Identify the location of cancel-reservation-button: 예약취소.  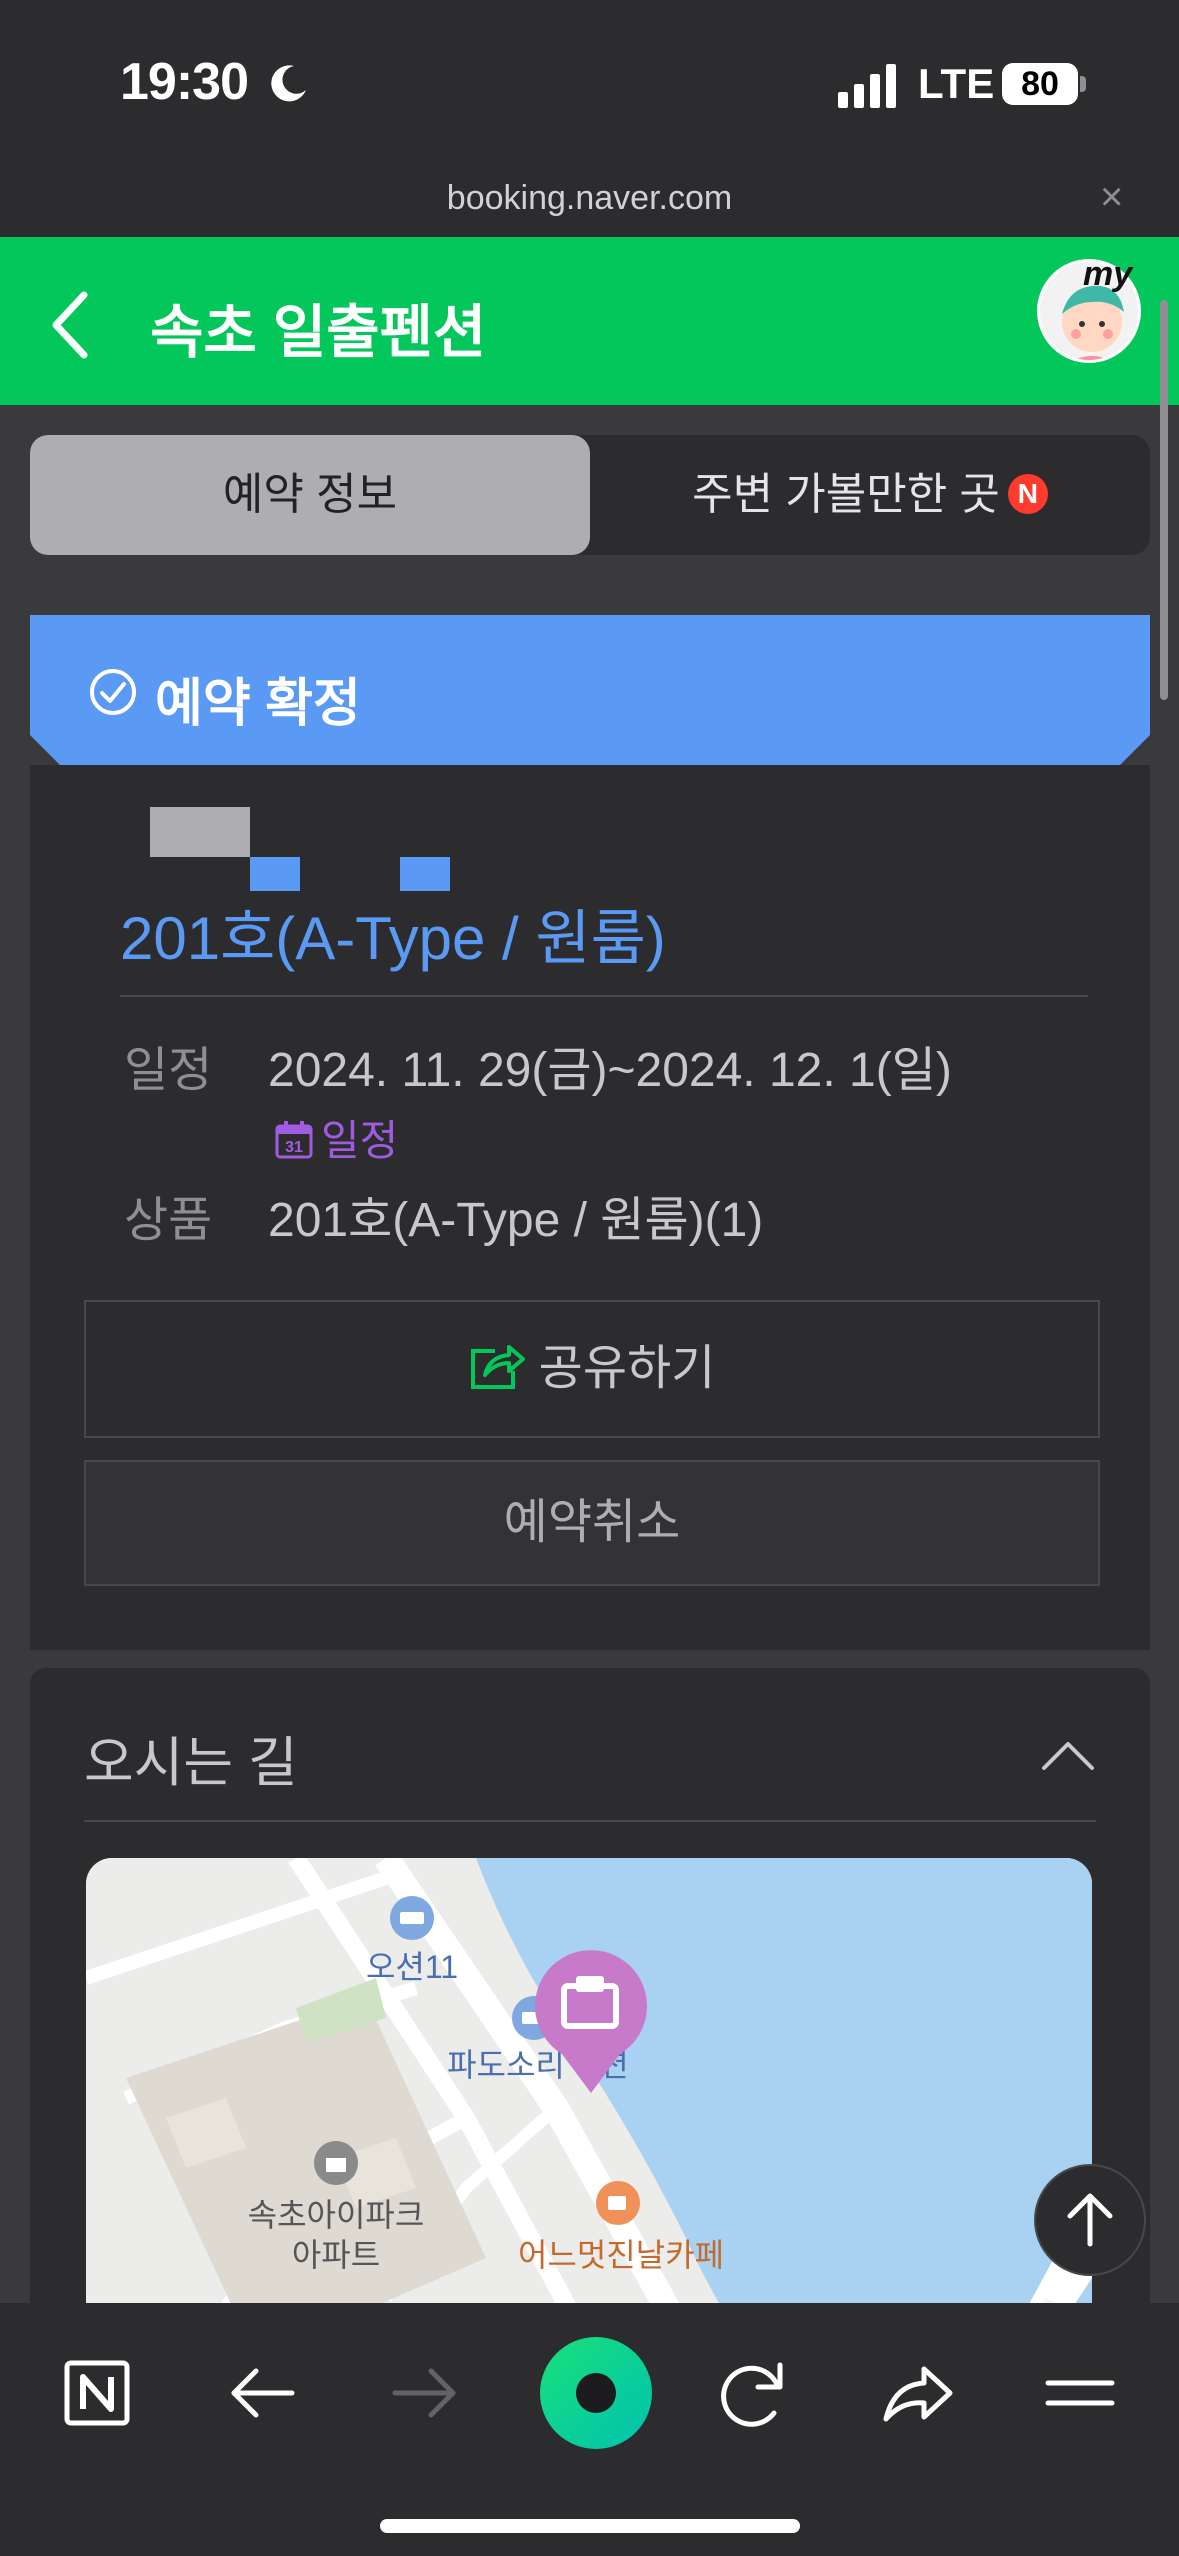
(592, 1523).